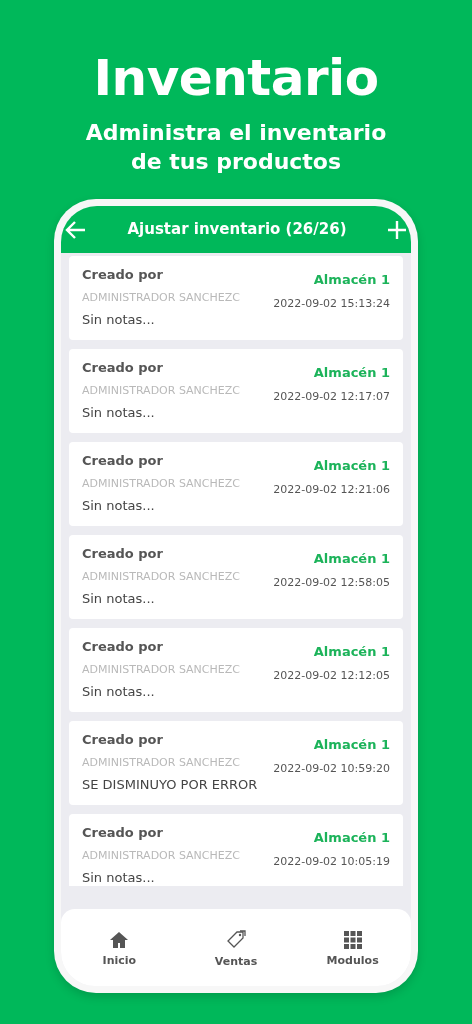 The height and width of the screenshot is (1024, 472). Describe the element at coordinates (331, 396) in the screenshot. I see `timestamp: 2022-09-02 12:17:07` at that location.